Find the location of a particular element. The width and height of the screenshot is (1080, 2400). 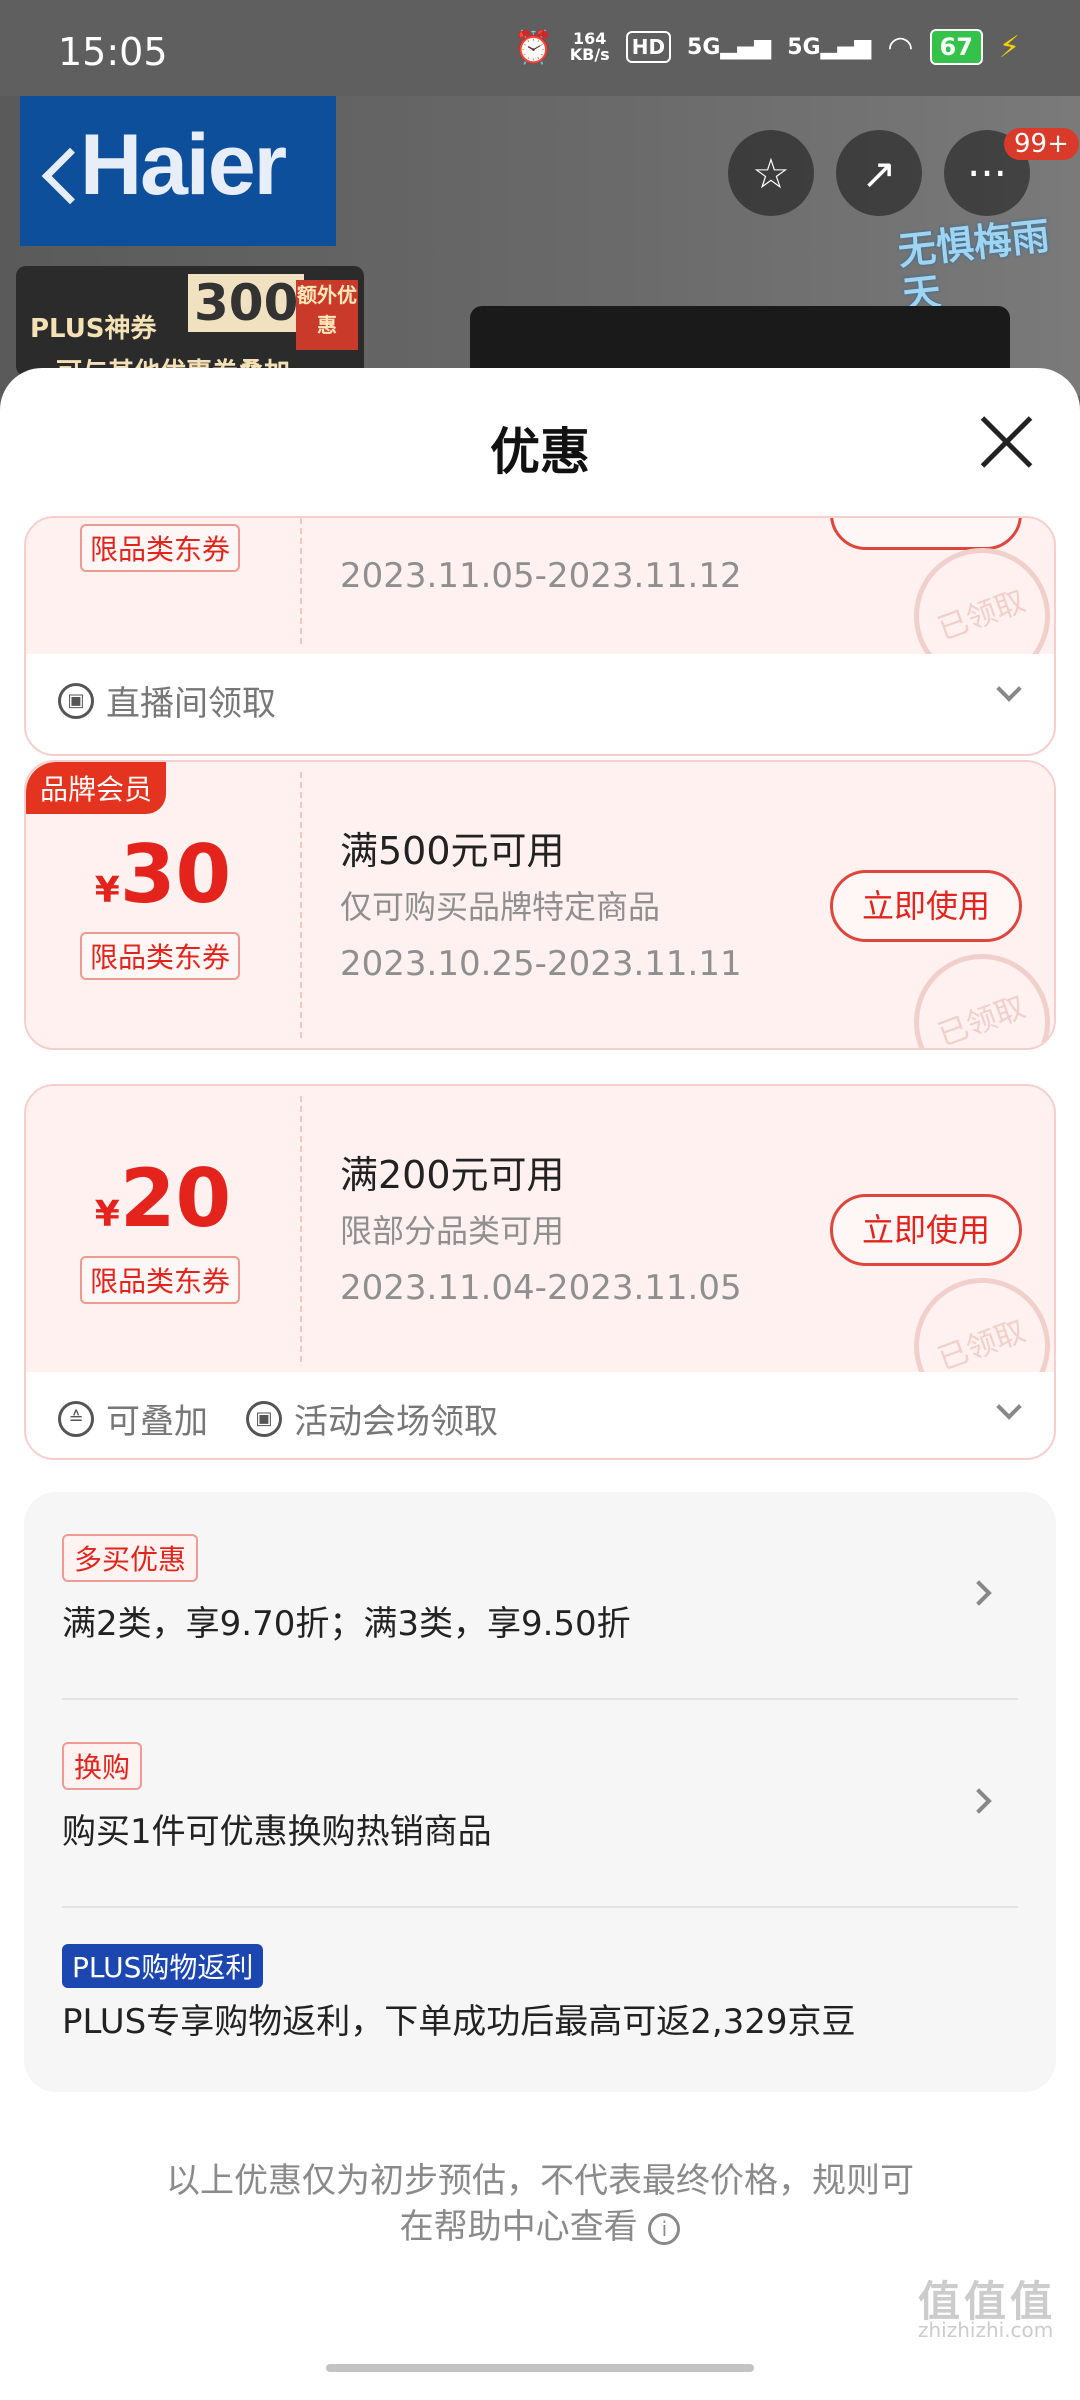

share-icon: ↗ is located at coordinates (879, 173).